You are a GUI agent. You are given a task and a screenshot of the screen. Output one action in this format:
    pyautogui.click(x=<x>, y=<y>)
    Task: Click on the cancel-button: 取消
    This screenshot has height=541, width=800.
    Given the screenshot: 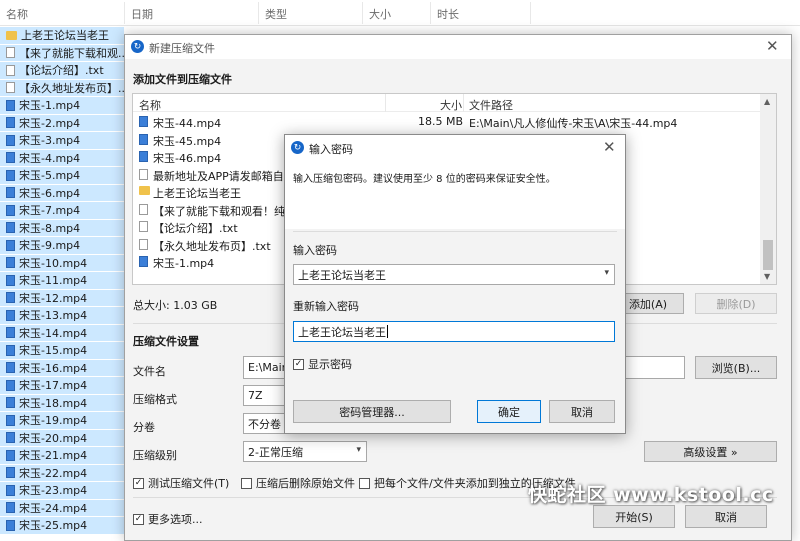 What is the action you would take?
    pyautogui.click(x=726, y=516)
    